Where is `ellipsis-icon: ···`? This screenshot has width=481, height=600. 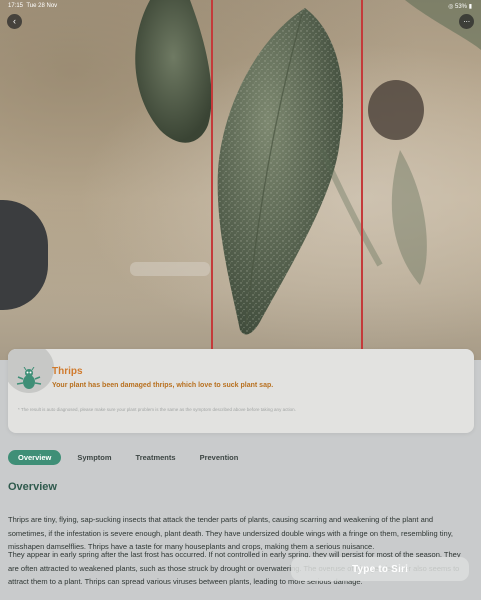
ellipsis-icon: ··· is located at coordinates (466, 21).